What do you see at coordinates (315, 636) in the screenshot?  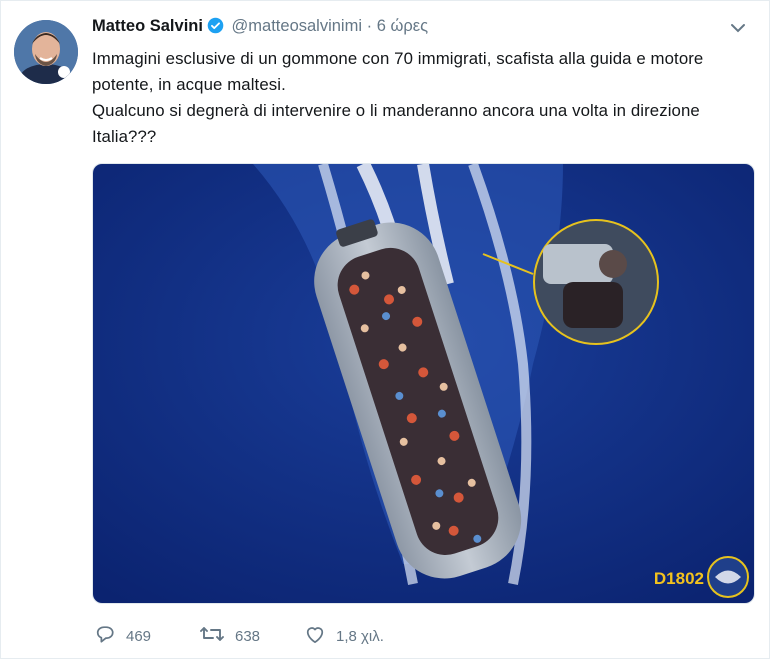 I see `heart-icon` at bounding box center [315, 636].